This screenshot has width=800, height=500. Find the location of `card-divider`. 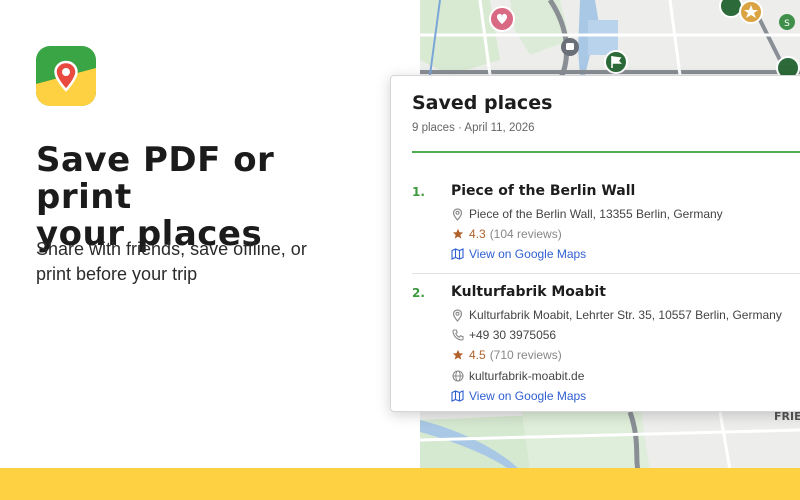

card-divider is located at coordinates (606, 152).